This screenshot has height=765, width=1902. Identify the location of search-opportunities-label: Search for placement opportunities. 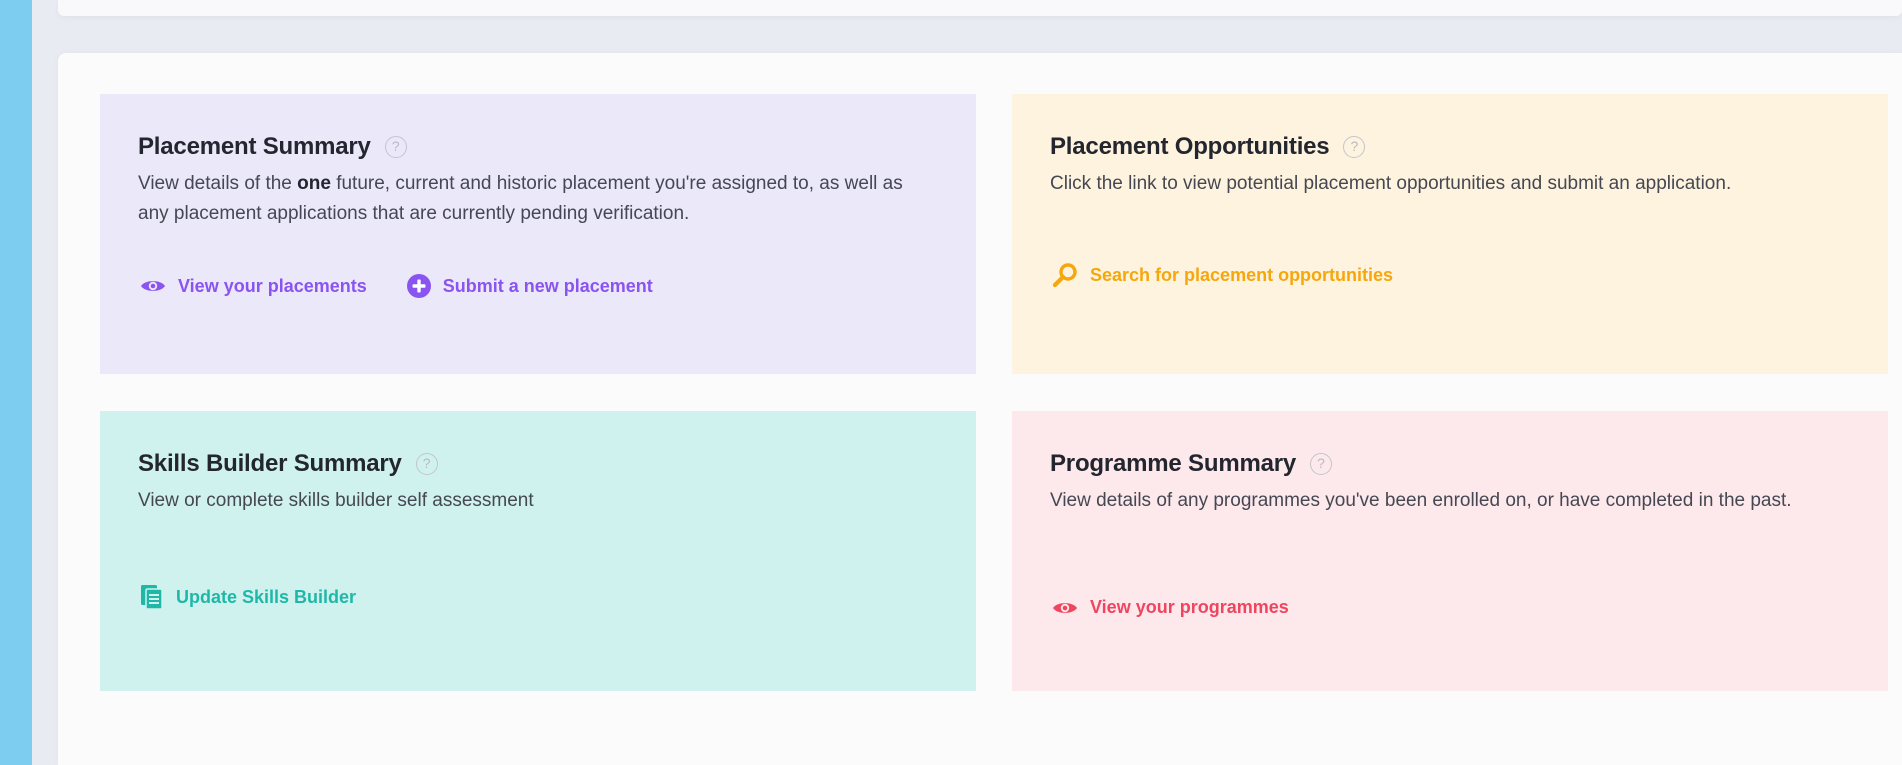
(1242, 274).